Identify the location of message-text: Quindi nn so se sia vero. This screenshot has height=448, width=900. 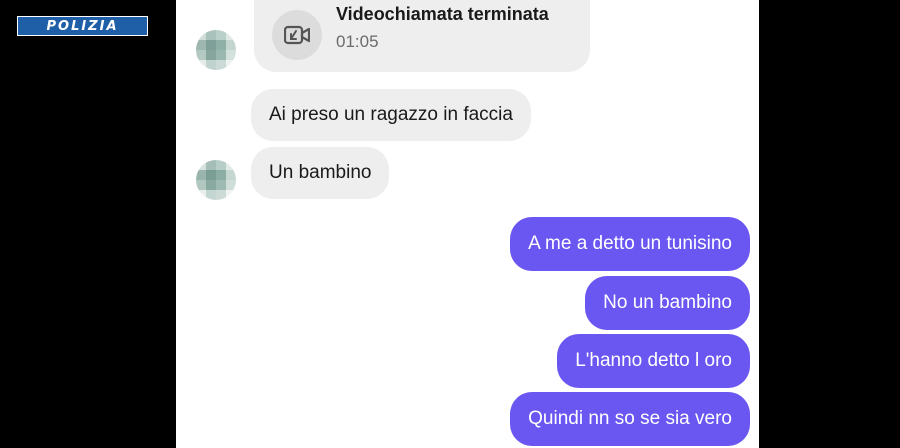
(630, 418).